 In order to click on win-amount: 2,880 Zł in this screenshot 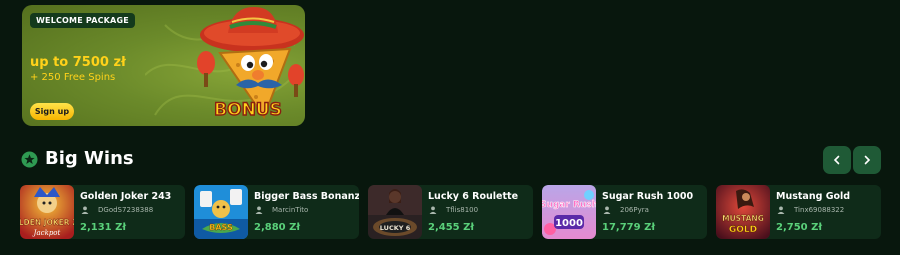, I will do `click(277, 227)`.